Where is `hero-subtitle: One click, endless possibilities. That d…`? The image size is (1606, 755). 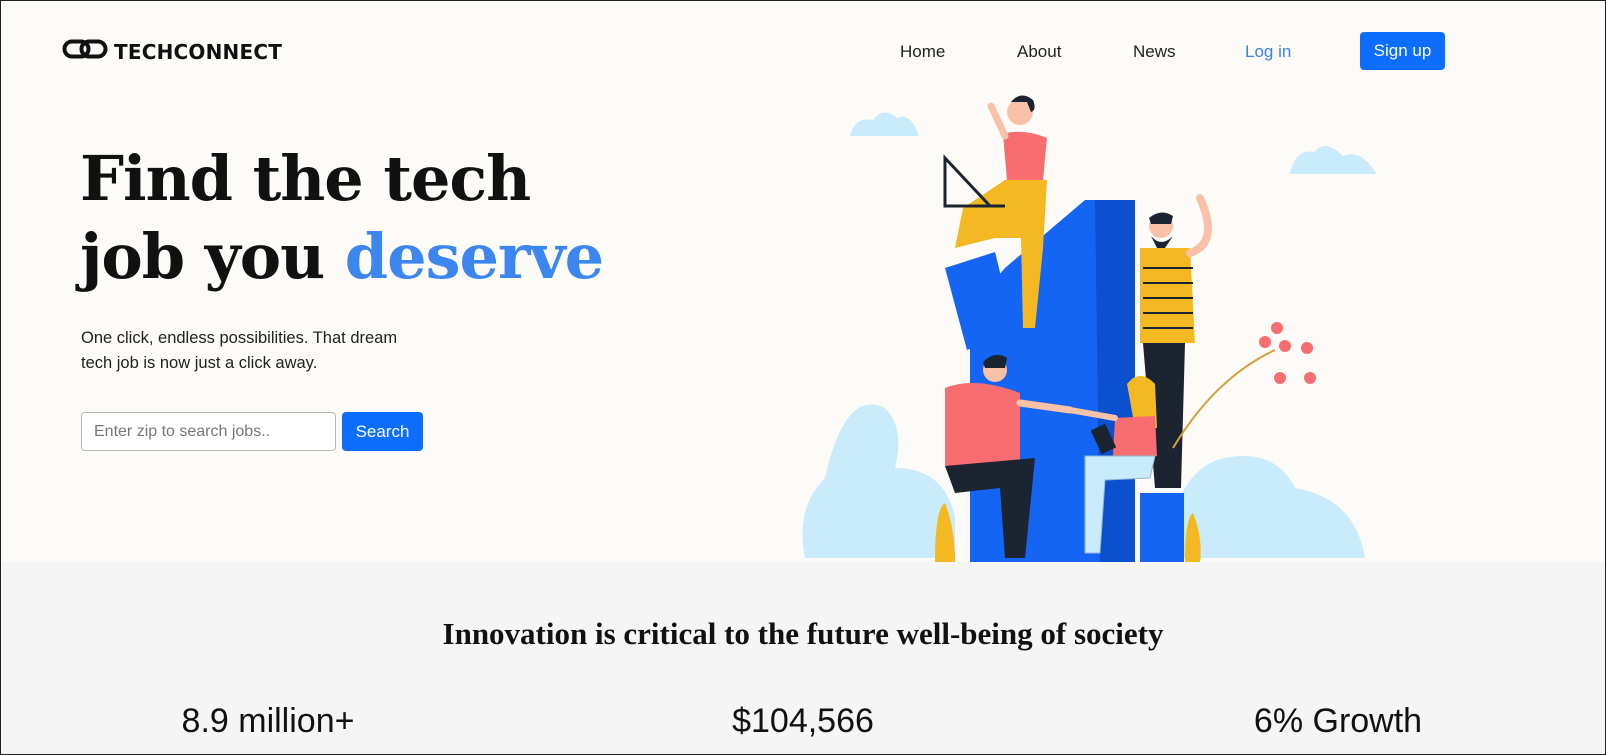 hero-subtitle: One click, endless possibilities. That d… is located at coordinates (239, 350).